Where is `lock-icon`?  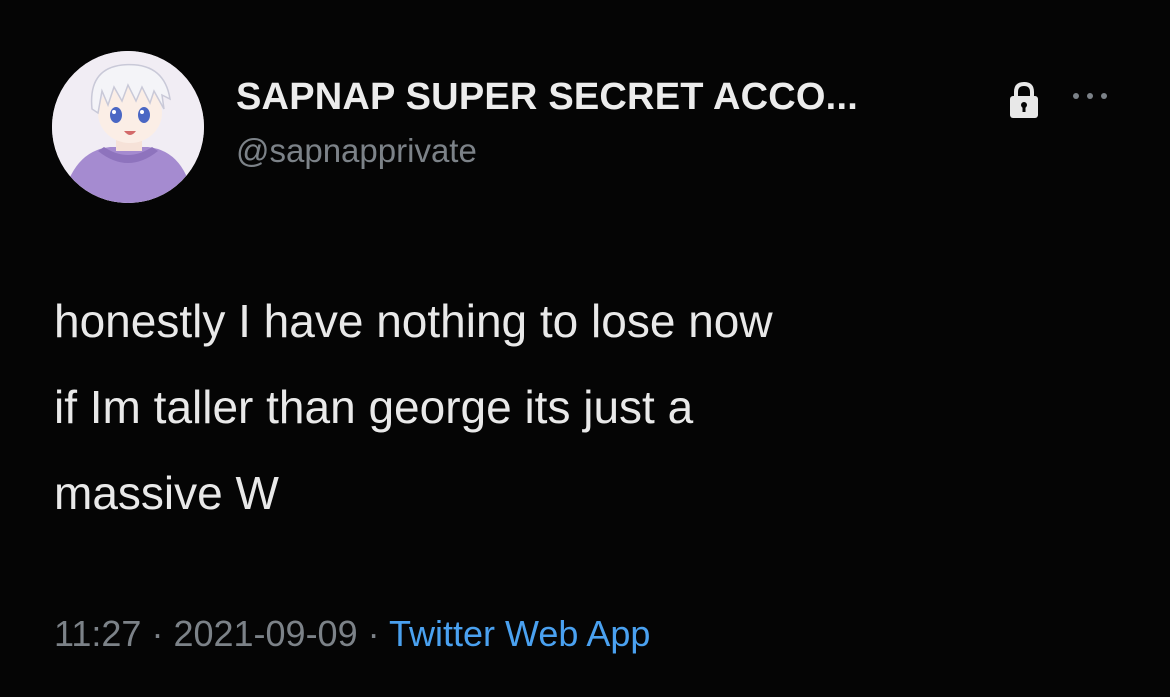 lock-icon is located at coordinates (1024, 99).